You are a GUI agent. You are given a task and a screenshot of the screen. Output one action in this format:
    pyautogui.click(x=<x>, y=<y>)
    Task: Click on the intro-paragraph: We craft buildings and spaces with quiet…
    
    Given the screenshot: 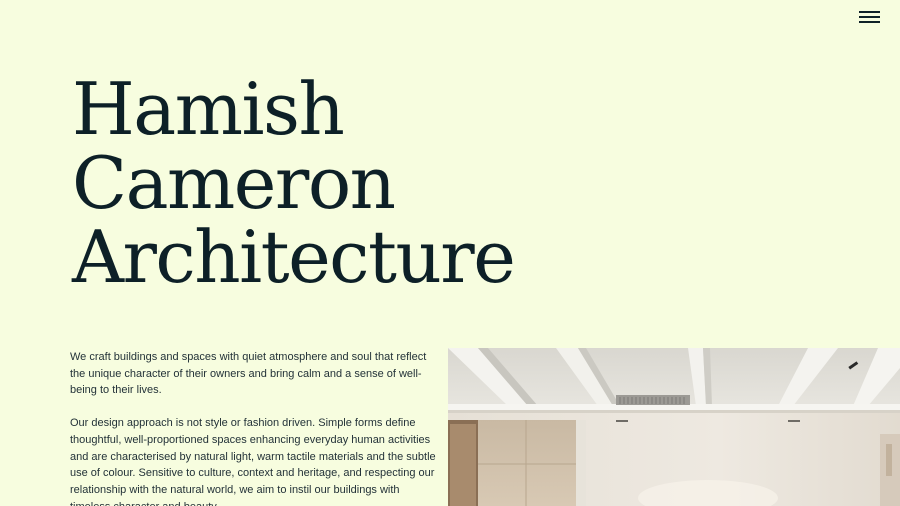 What is the action you would take?
    pyautogui.click(x=248, y=374)
    